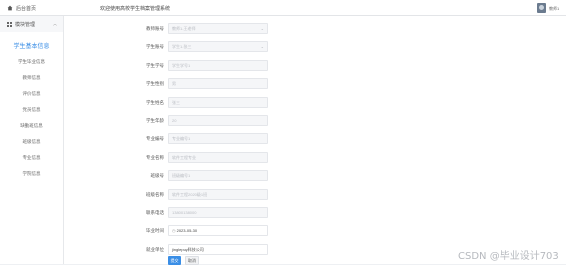 The height and width of the screenshot is (265, 566). I want to click on sidebar-item: 党员信息, so click(31, 110).